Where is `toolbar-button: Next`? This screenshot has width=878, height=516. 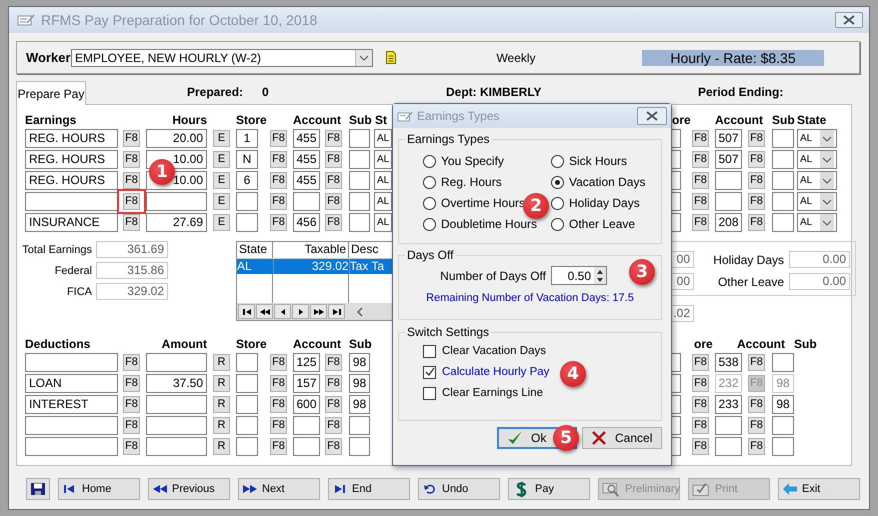
toolbar-button: Next is located at coordinates (279, 489).